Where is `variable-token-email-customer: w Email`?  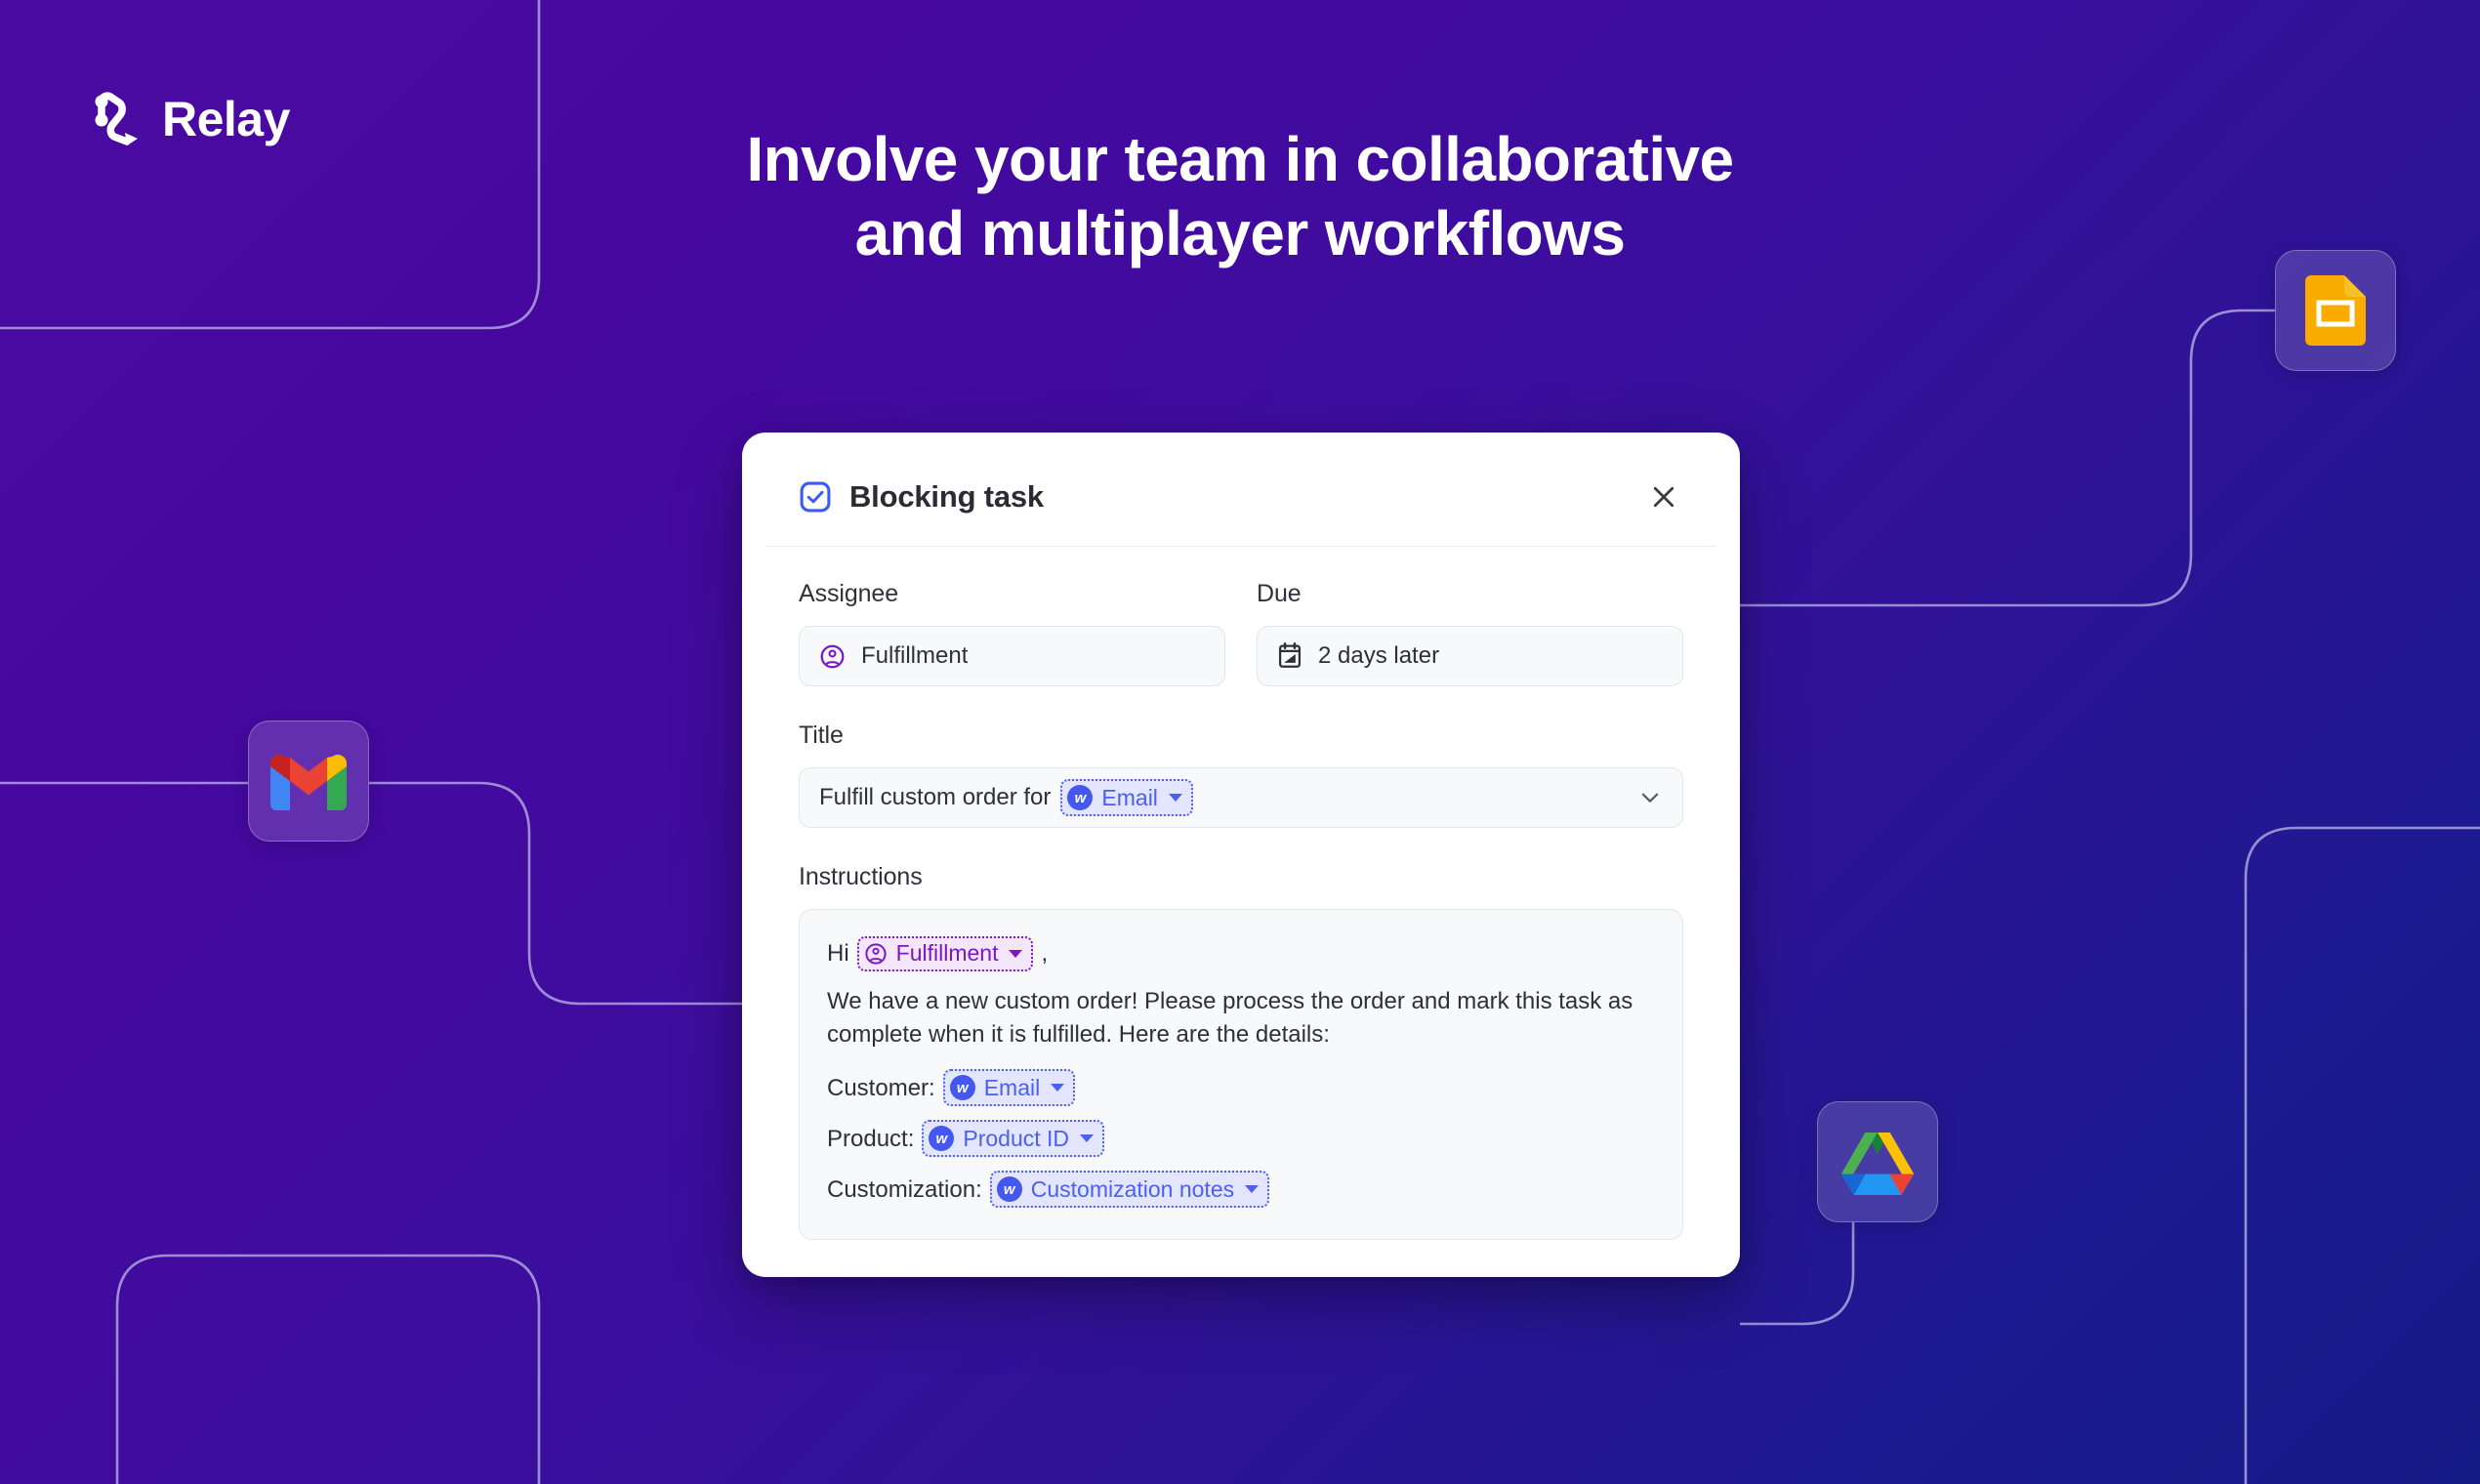 variable-token-email-customer: w Email is located at coordinates (1009, 1088).